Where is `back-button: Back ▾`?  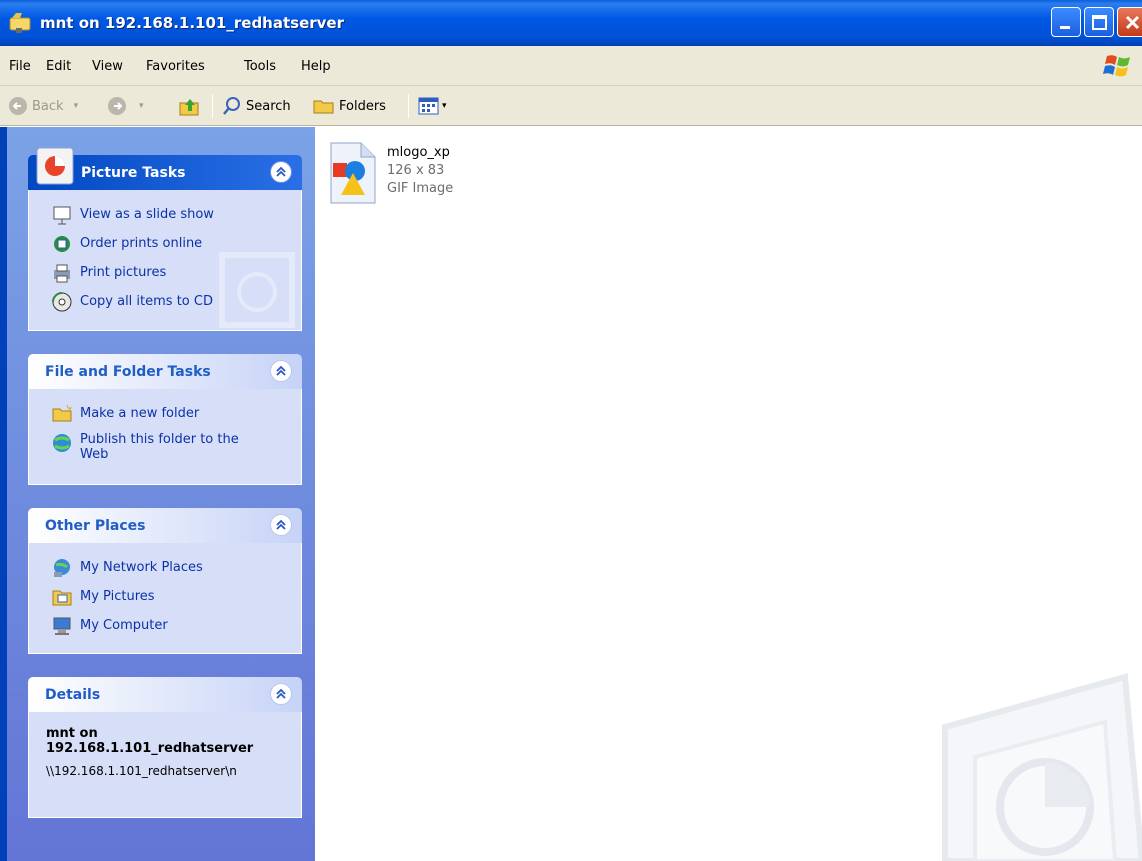 back-button: Back ▾ is located at coordinates (43, 106).